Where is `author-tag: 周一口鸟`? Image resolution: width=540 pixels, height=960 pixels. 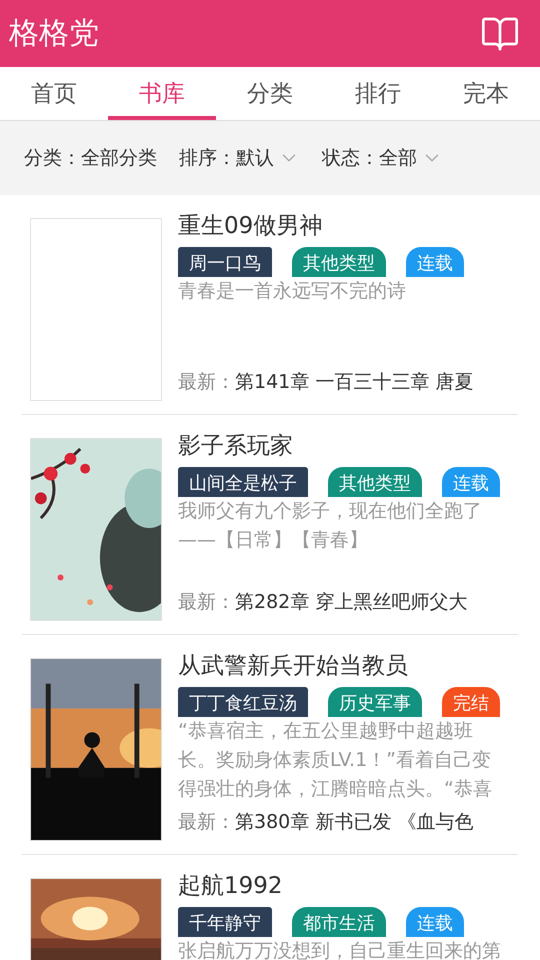
author-tag: 周一口鸟 is located at coordinates (225, 262).